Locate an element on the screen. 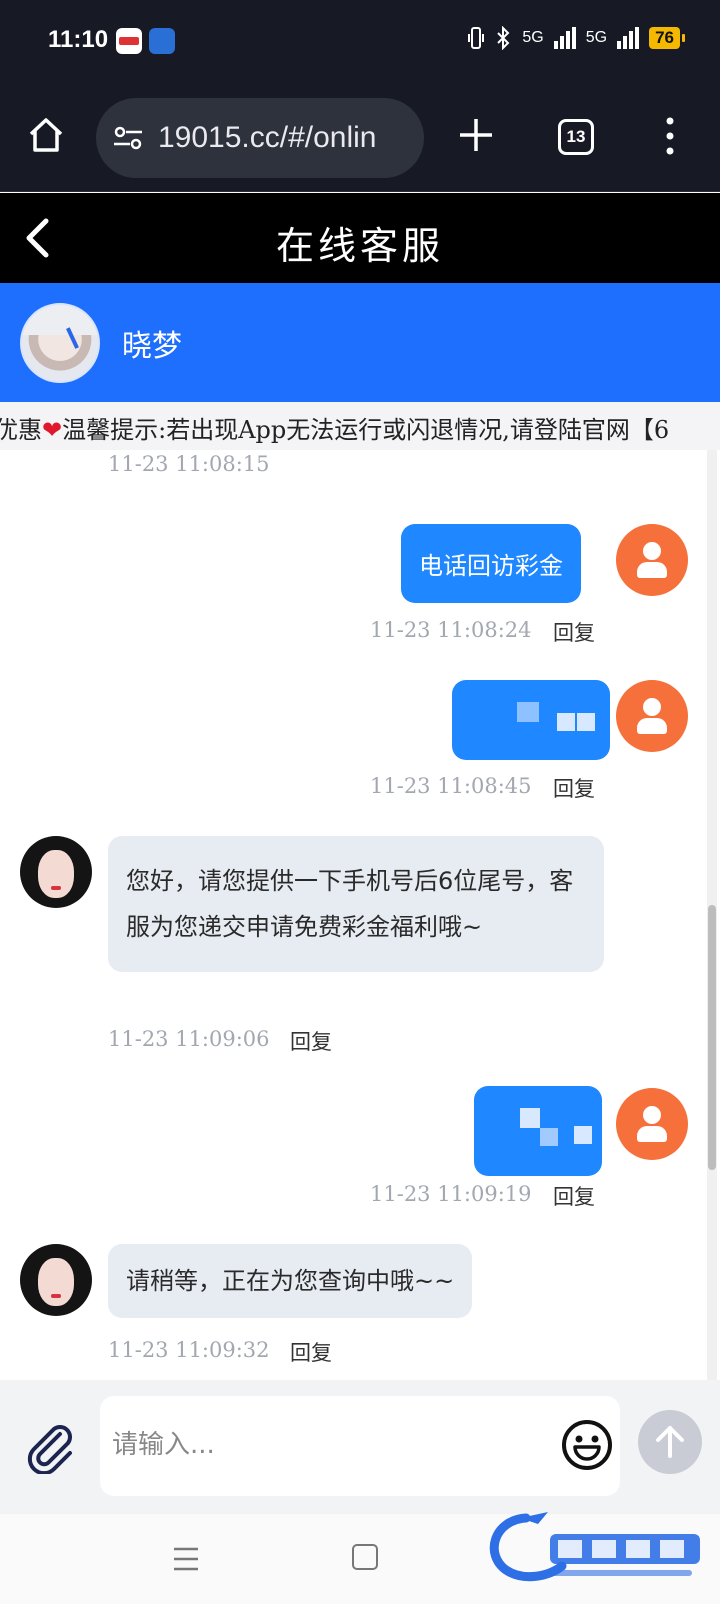  incoming-message-bubble: 您好，请您提供一下手机号后6位尾号，客服为您递交申请免费彩金福利哦~ is located at coordinates (356, 904).